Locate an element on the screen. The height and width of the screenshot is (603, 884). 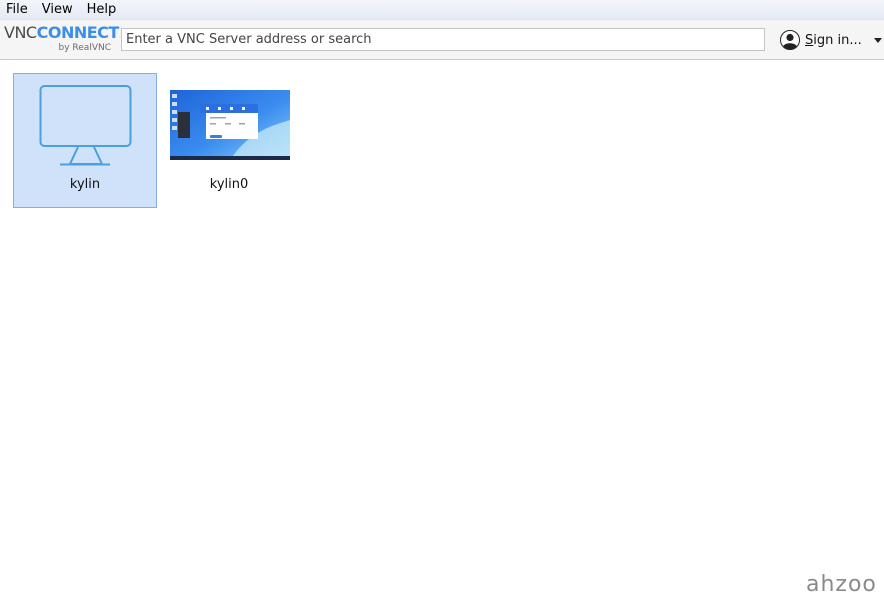
menu-file: File is located at coordinates (17, 10).